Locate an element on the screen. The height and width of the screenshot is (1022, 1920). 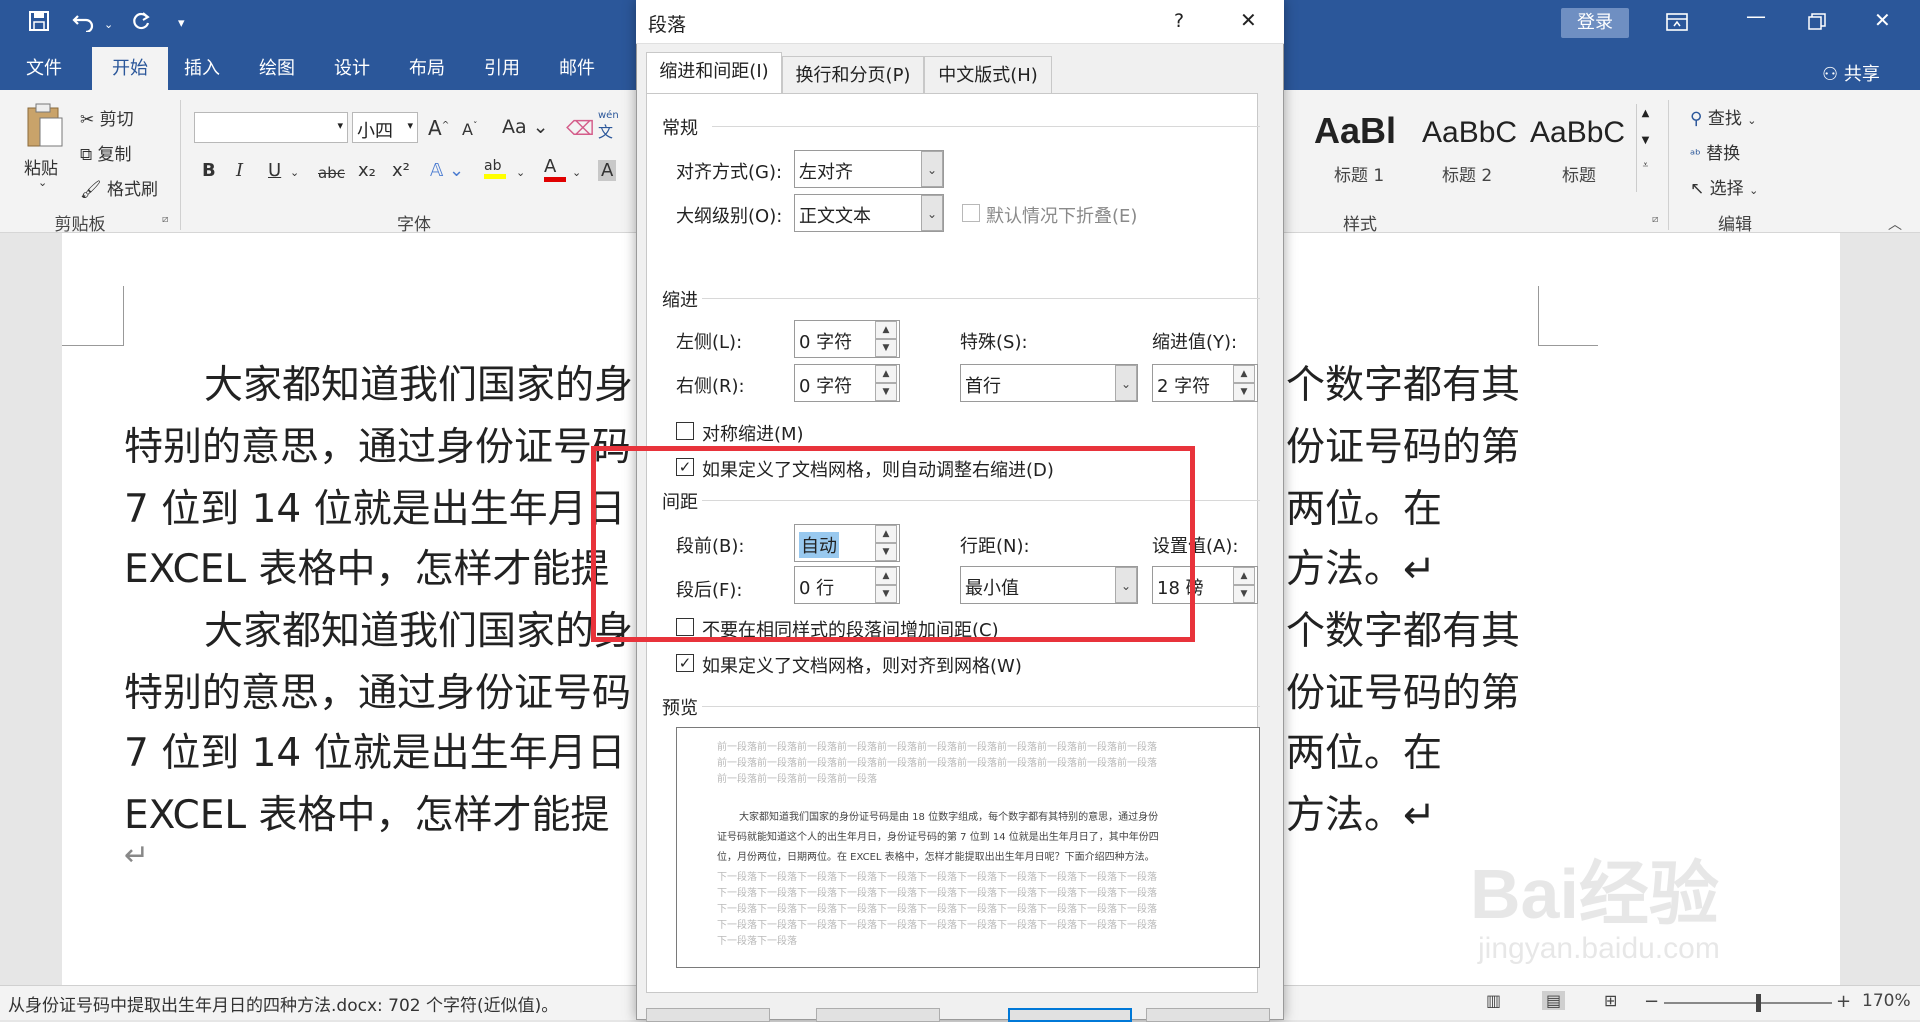
tab-asian-typography: 中文版式(H) is located at coordinates (988, 75).